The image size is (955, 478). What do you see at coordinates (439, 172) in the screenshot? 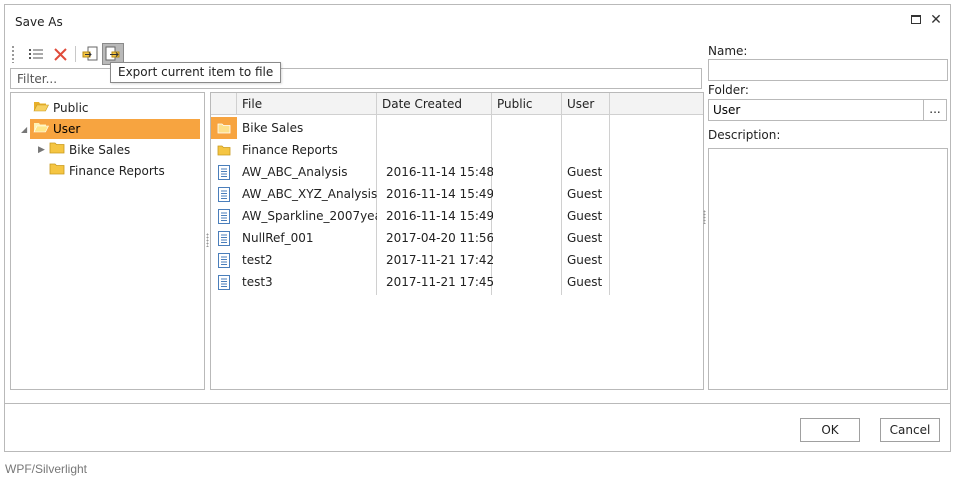
I see `date-created-cell: 2016-11-14 15:48` at bounding box center [439, 172].